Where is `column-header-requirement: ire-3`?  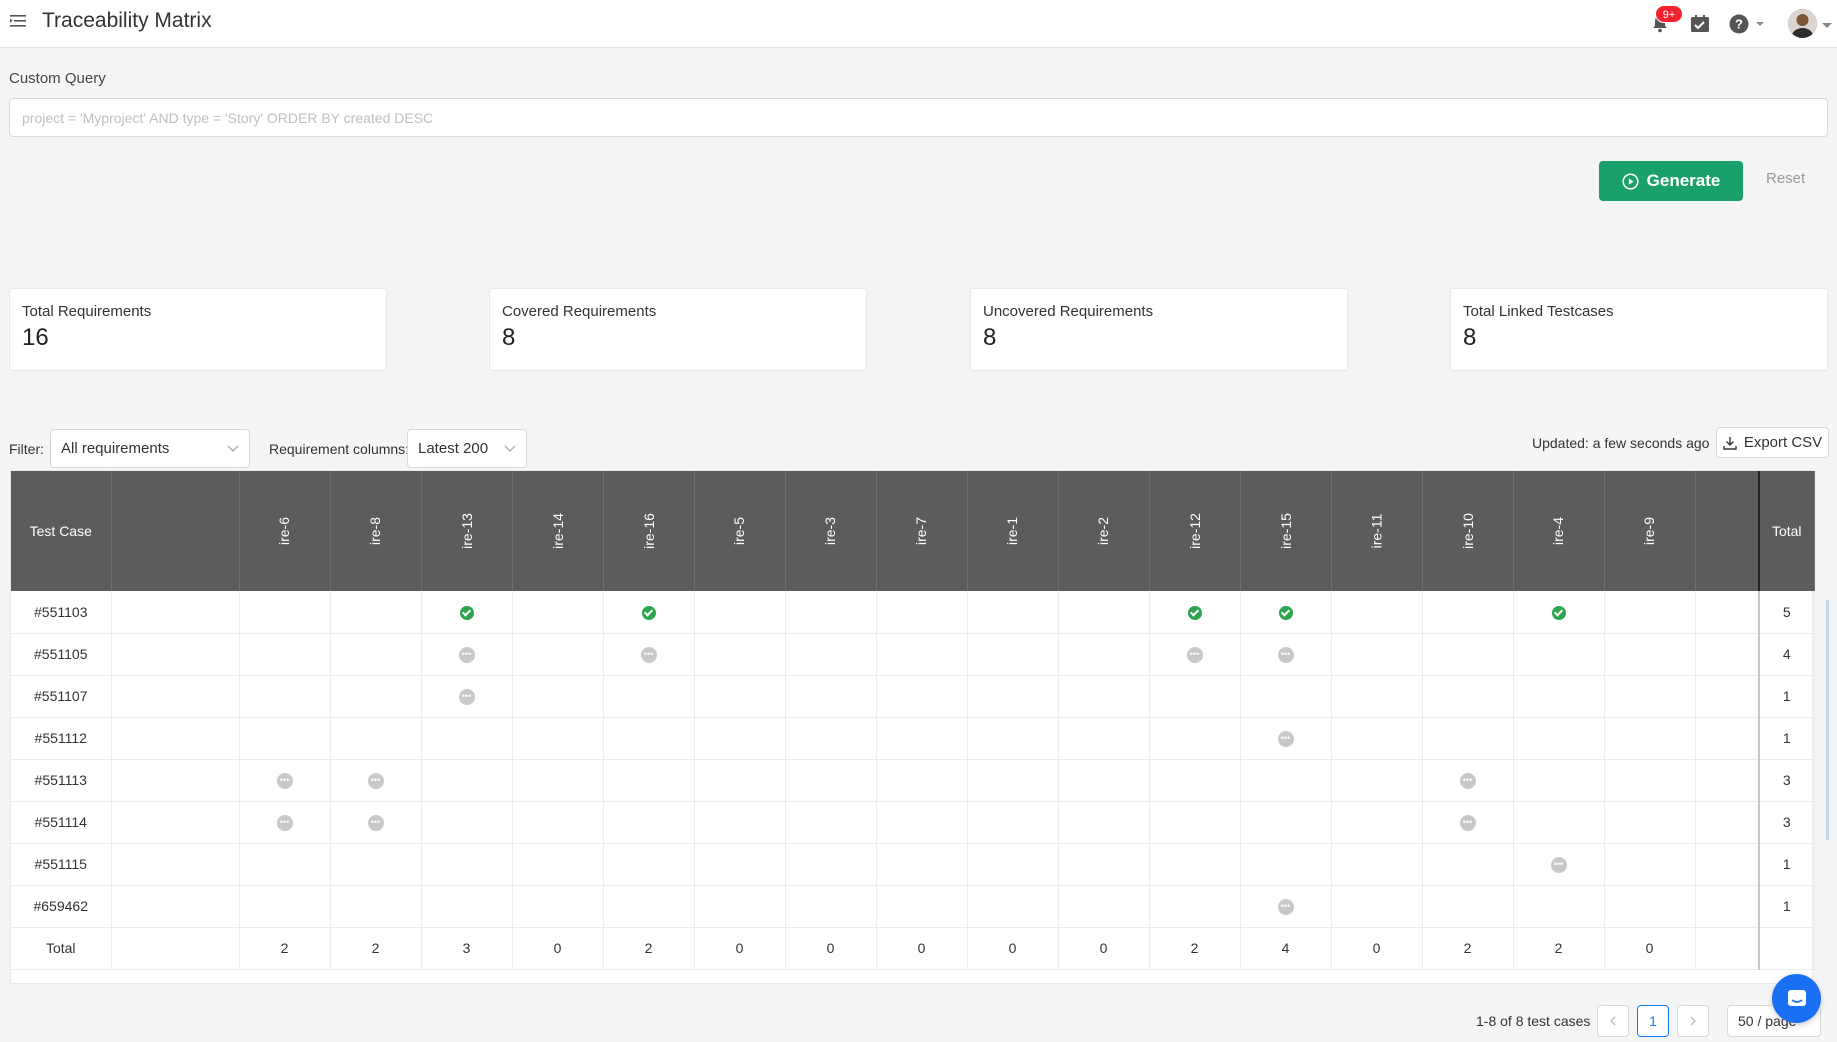 column-header-requirement: ire-3 is located at coordinates (831, 531).